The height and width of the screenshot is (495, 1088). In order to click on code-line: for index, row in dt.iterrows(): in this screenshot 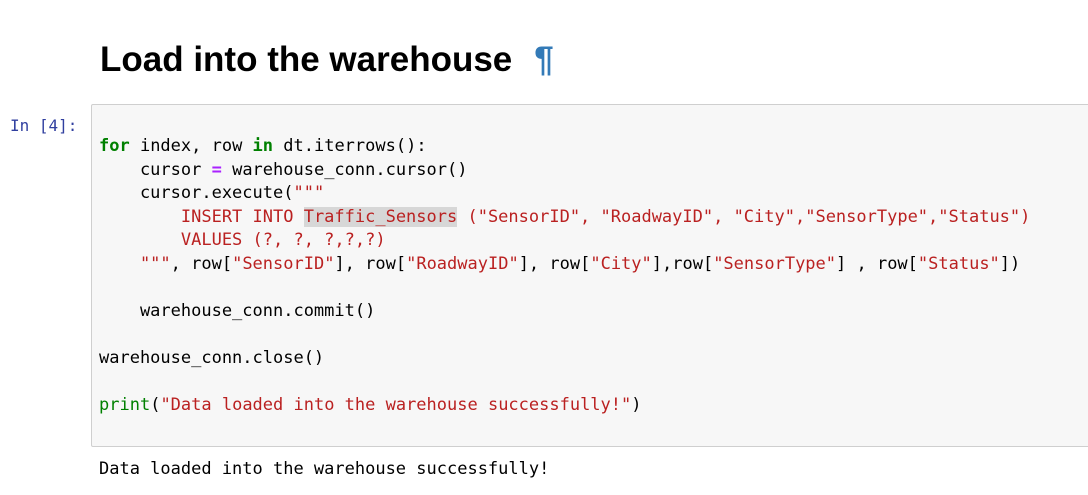, I will do `click(564, 147)`.